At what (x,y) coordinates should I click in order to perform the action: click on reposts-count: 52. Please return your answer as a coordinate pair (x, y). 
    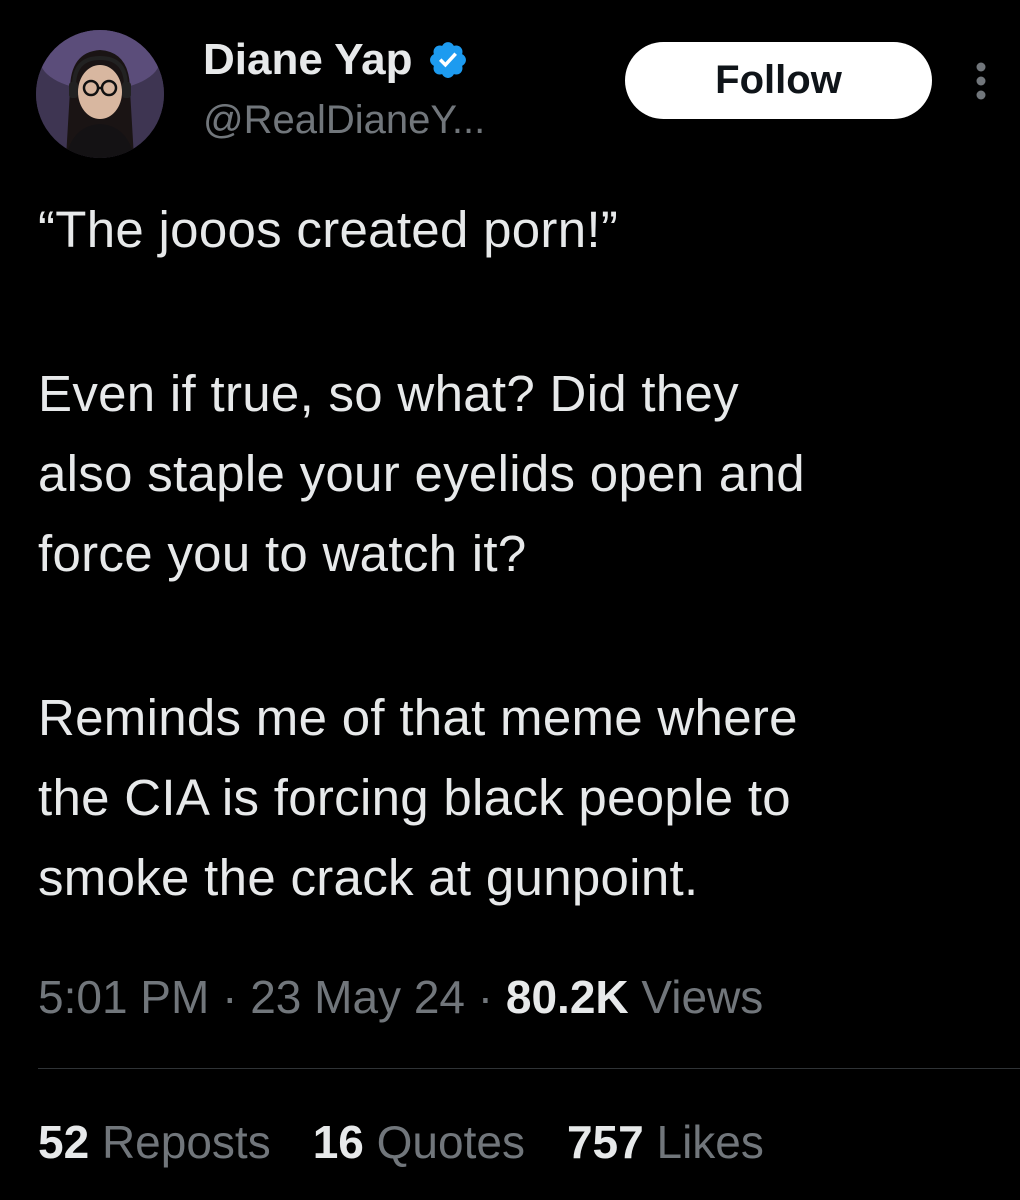
    Looking at the image, I should click on (64, 1142).